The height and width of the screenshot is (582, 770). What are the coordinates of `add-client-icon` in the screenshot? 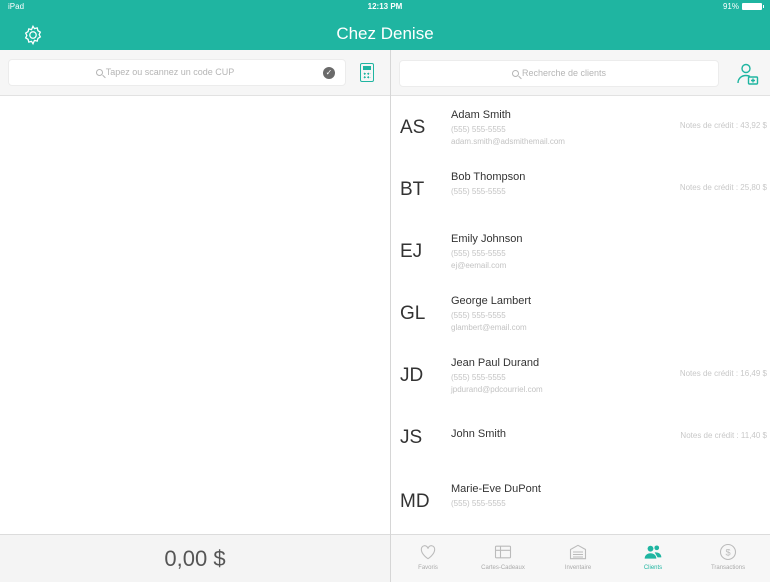 It's located at (747, 74).